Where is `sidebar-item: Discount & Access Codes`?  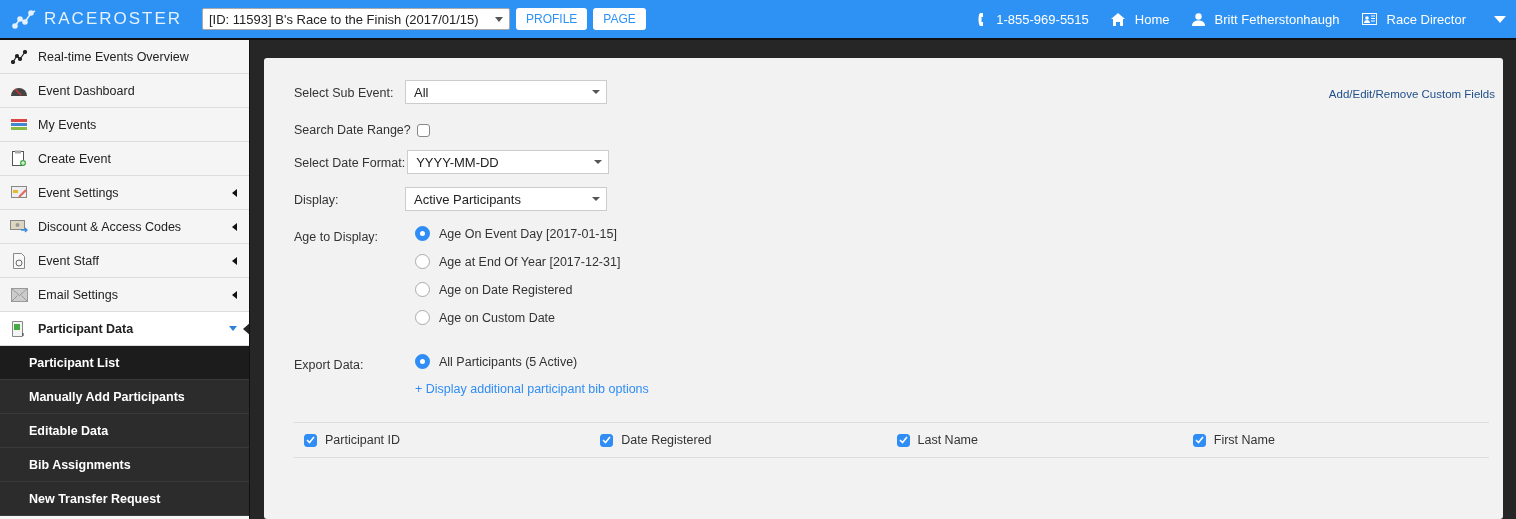
sidebar-item: Discount & Access Codes is located at coordinates (124, 227).